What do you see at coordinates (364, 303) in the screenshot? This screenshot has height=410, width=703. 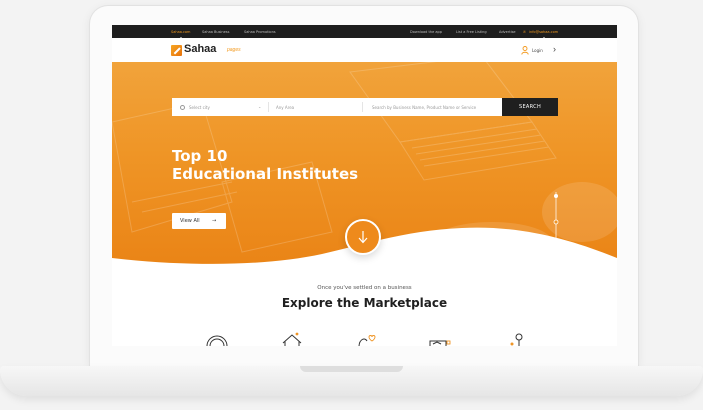 I see `explore-title: Explore the Marketplace` at bounding box center [364, 303].